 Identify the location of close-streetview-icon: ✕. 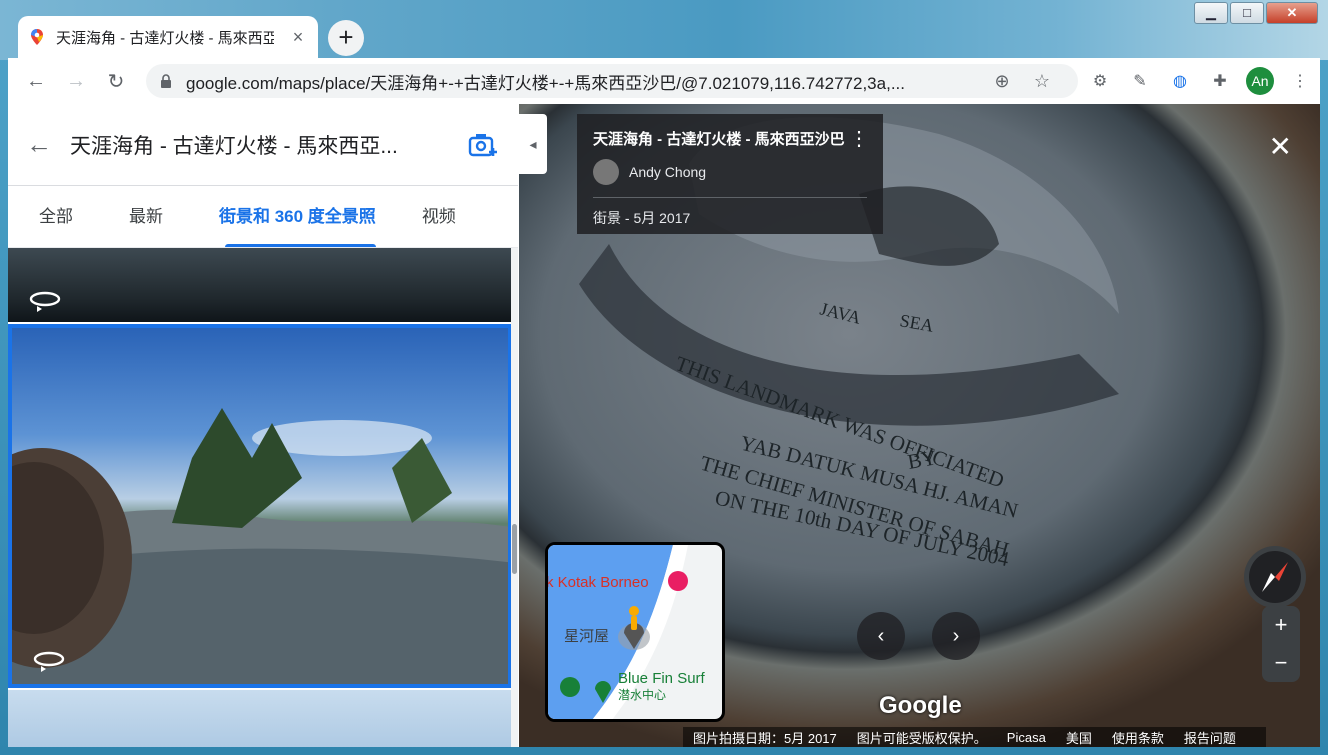
(1280, 146).